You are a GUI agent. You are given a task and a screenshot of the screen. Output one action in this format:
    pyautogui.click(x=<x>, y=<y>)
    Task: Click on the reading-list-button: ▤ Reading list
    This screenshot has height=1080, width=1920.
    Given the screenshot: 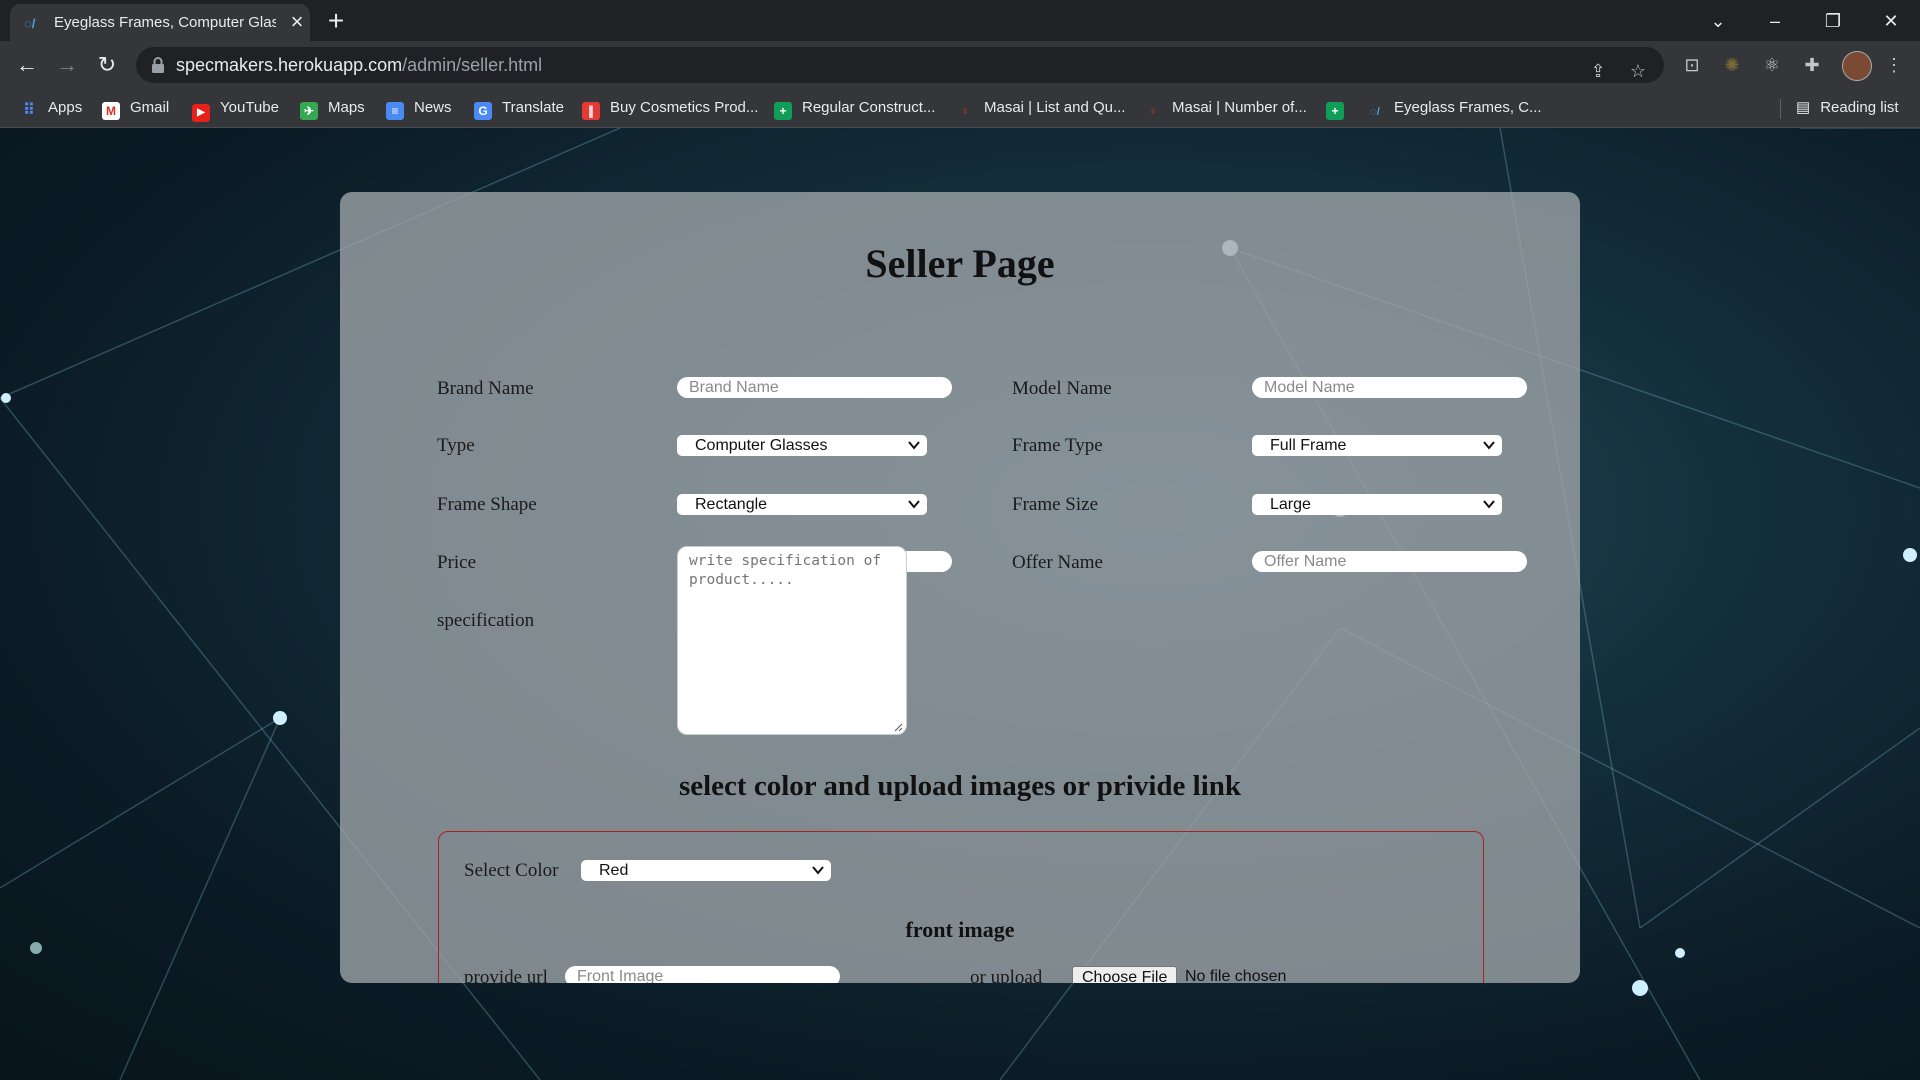 What is the action you would take?
    pyautogui.click(x=1847, y=108)
    